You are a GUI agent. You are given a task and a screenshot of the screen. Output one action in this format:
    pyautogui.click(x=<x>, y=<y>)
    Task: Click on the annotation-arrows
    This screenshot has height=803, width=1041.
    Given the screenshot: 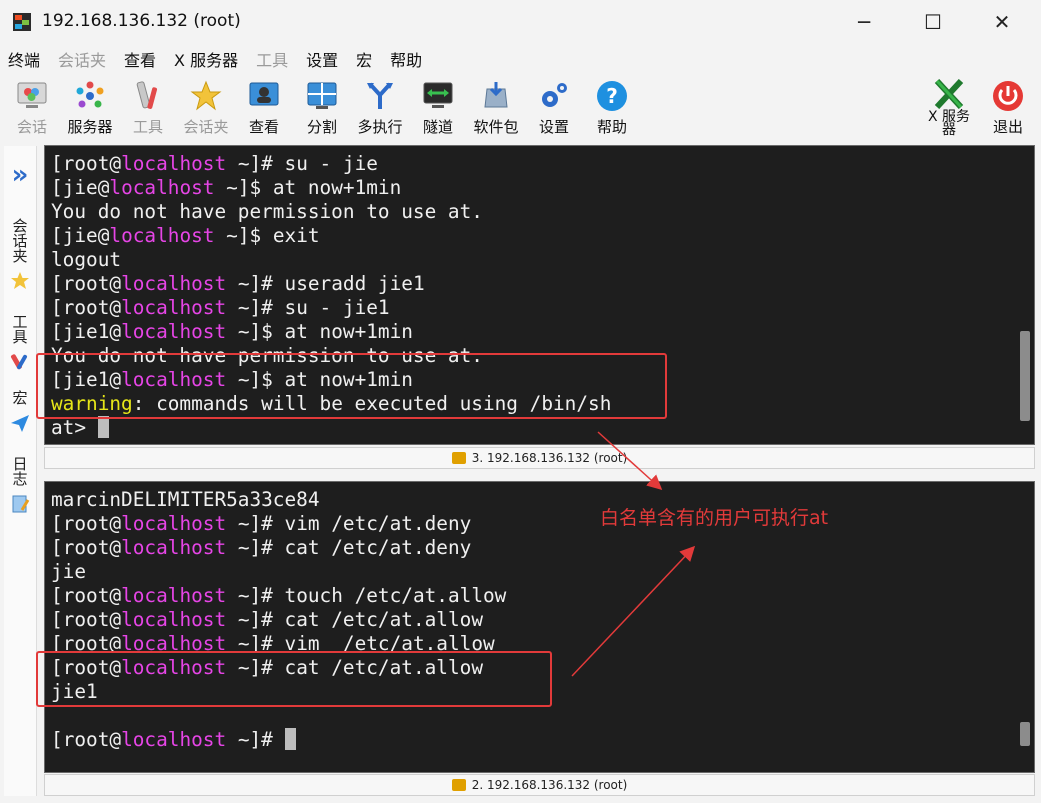 What is the action you would take?
    pyautogui.click(x=633, y=554)
    